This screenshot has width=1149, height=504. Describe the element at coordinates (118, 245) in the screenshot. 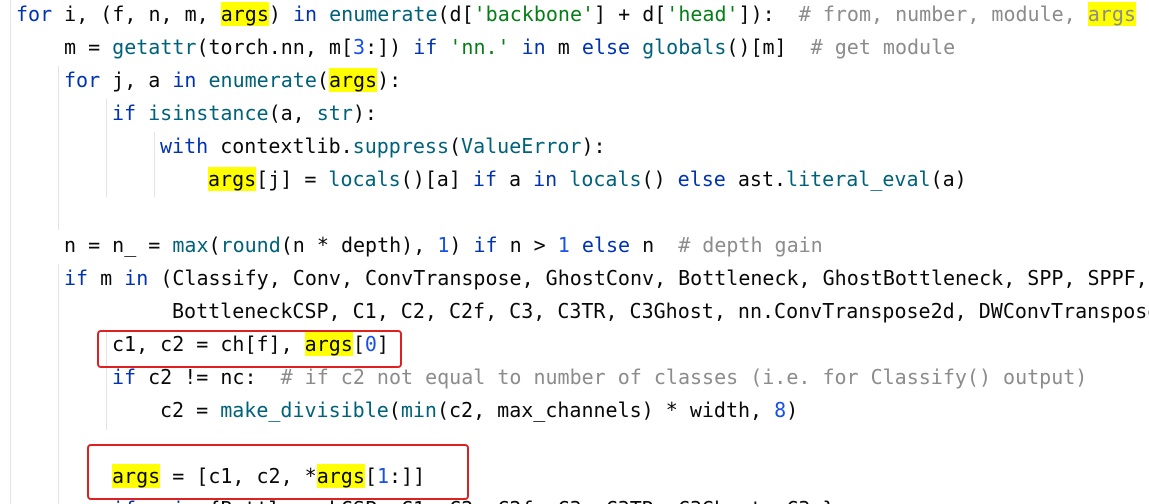

I see `code-token: n = n_ =` at that location.